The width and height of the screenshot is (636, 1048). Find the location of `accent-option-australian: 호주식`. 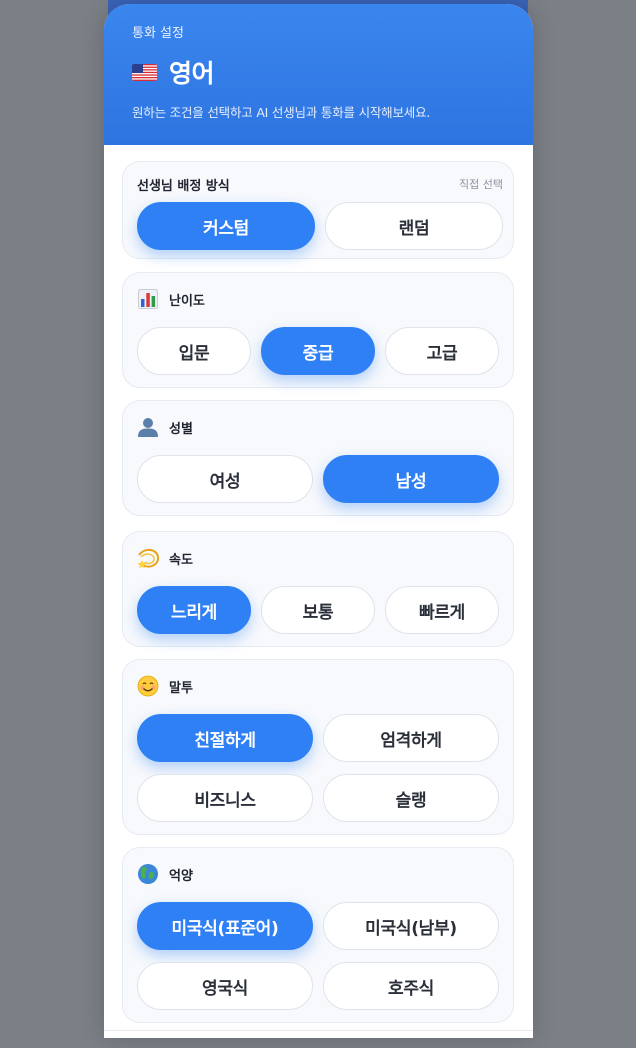

accent-option-australian: 호주식 is located at coordinates (411, 986).